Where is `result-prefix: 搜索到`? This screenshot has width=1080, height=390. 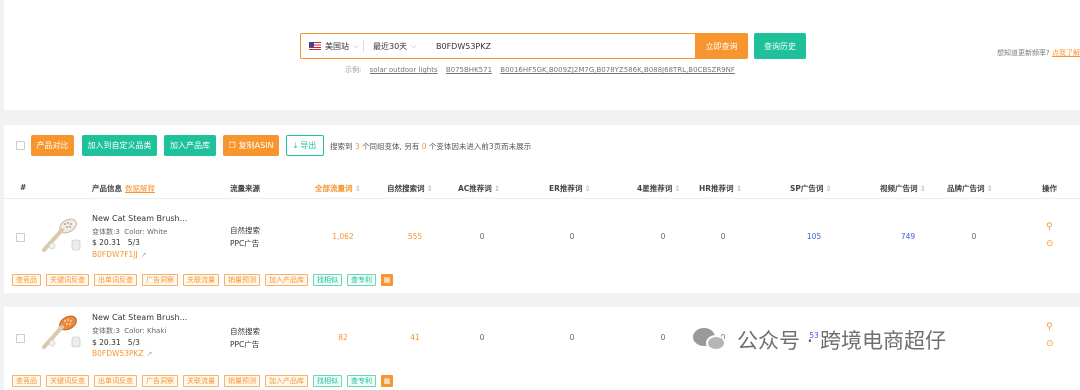 result-prefix: 搜索到 is located at coordinates (341, 146).